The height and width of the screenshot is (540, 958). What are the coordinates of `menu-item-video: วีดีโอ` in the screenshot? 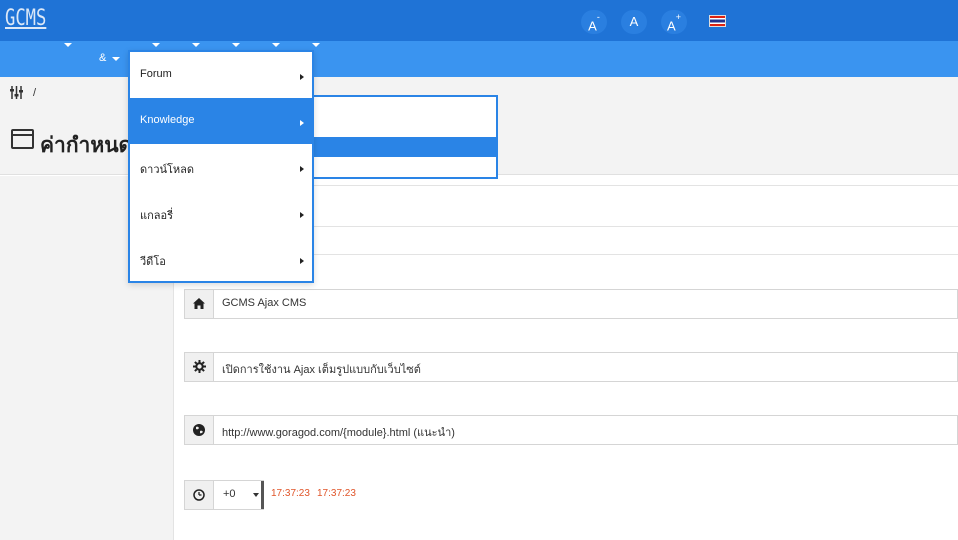 It's located at (221, 259).